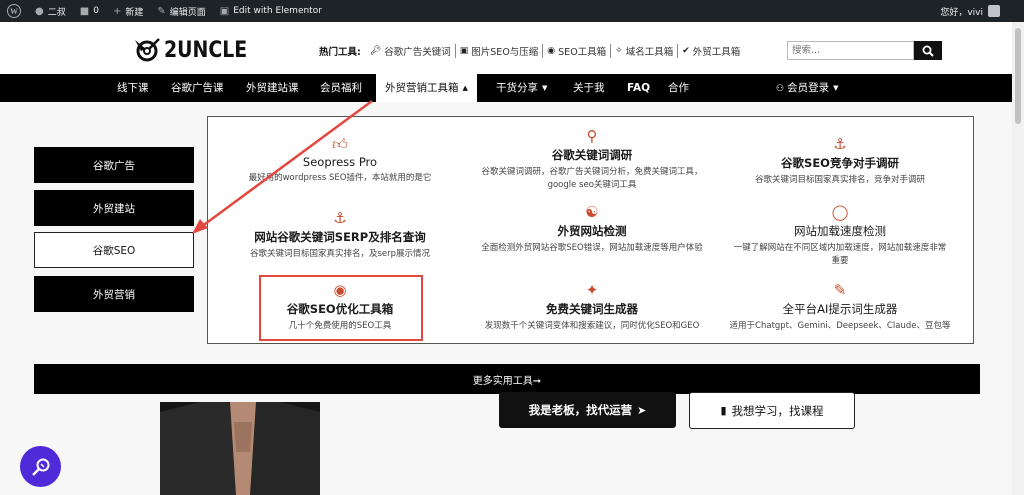 Image resolution: width=1024 pixels, height=495 pixels. What do you see at coordinates (592, 136) in the screenshot?
I see `magnifier-icon: ⚲` at bounding box center [592, 136].